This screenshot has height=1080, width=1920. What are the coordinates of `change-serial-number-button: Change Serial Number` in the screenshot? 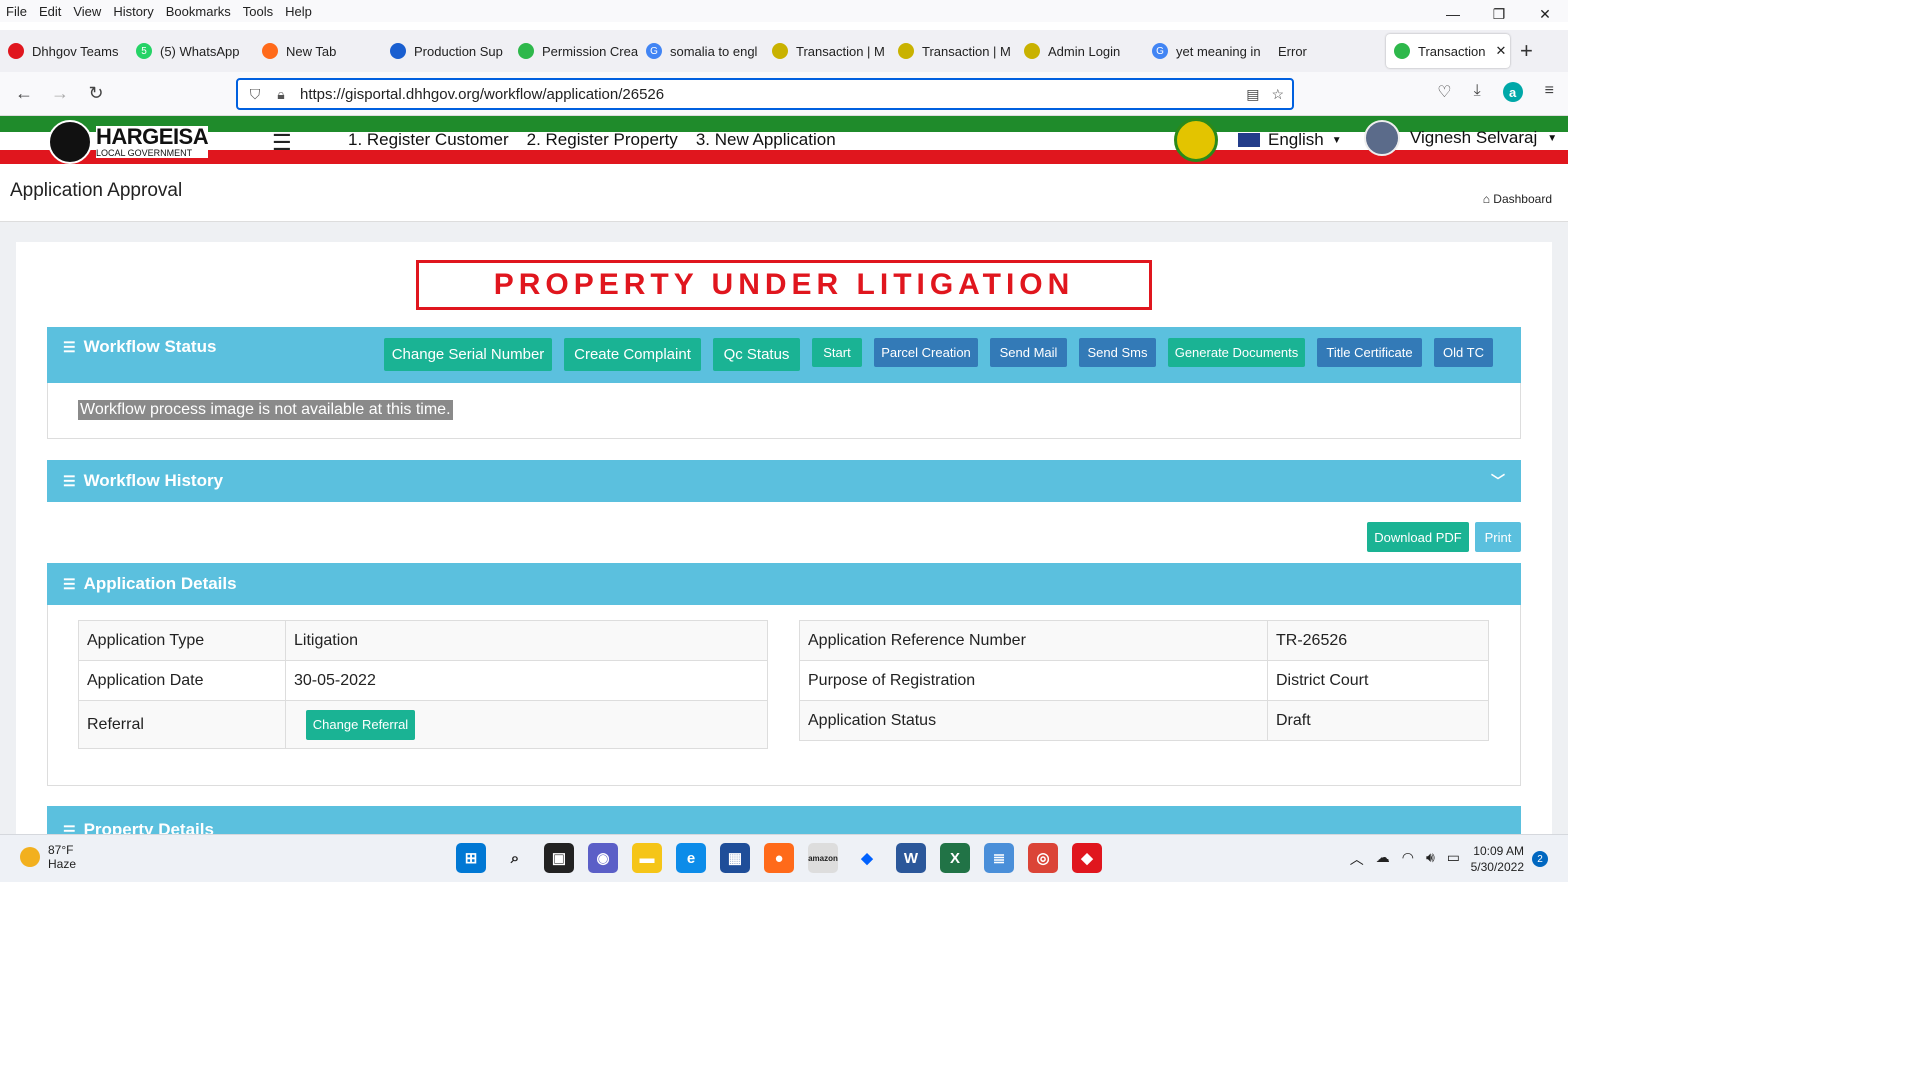 It's located at (468, 354).